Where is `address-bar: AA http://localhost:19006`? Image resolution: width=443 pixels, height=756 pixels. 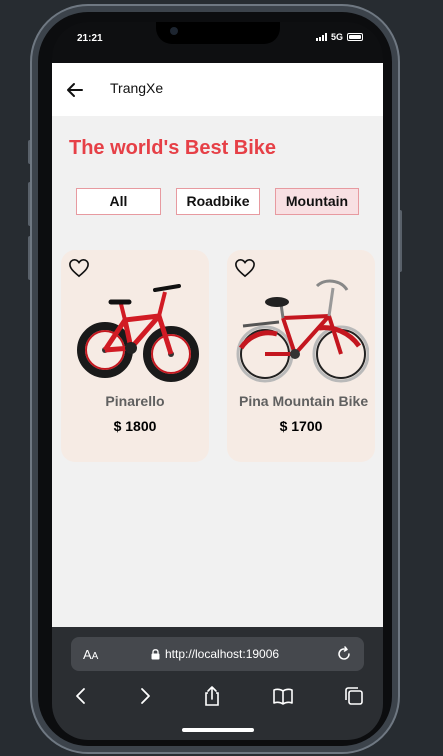
address-bar: AA http://localhost:19006 is located at coordinates (217, 654).